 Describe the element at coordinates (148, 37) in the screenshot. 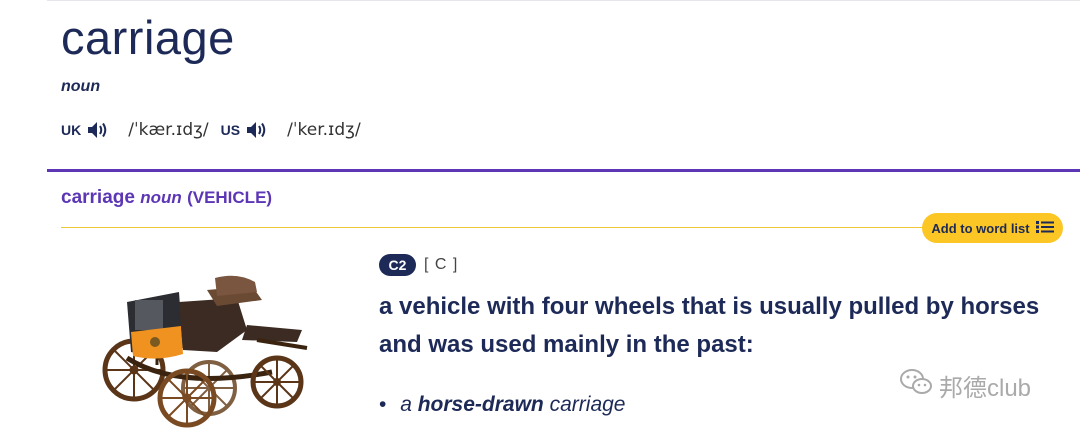

I see `headword: carriage` at that location.